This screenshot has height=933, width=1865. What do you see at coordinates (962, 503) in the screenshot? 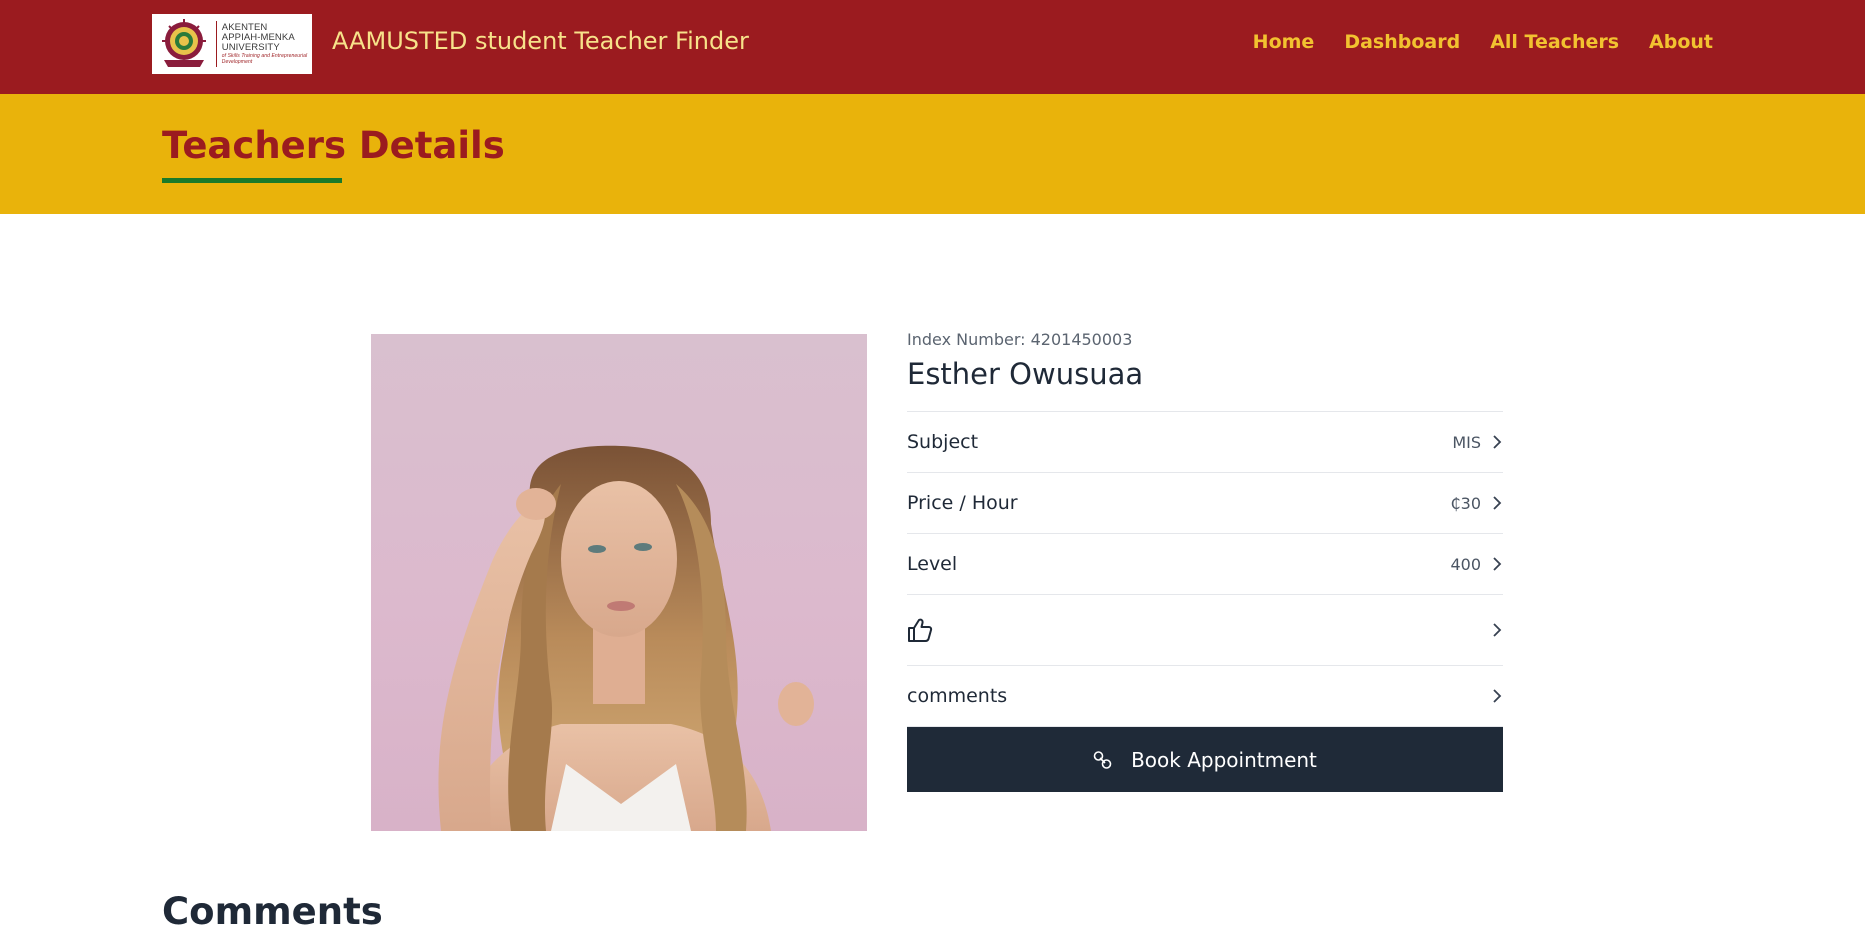
I see `price-label: Price / Hour` at bounding box center [962, 503].